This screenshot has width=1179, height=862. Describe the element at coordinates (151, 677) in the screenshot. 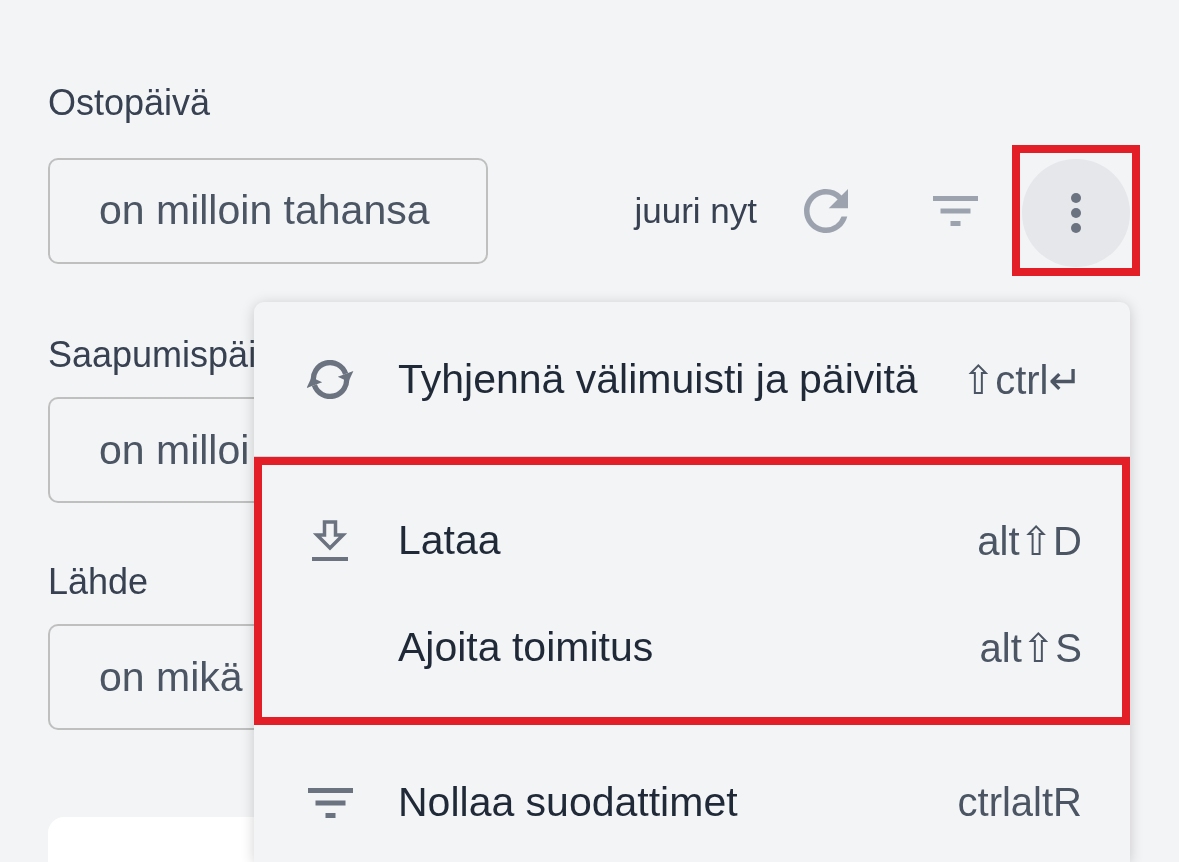

I see `filter-field: on mikä` at that location.